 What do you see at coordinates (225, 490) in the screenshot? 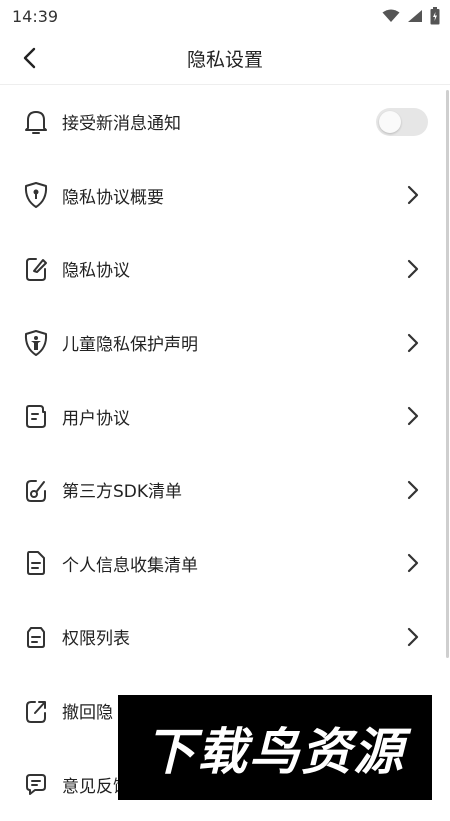
I see `setting-row-third-party-sdk: 第三方SDK清单` at bounding box center [225, 490].